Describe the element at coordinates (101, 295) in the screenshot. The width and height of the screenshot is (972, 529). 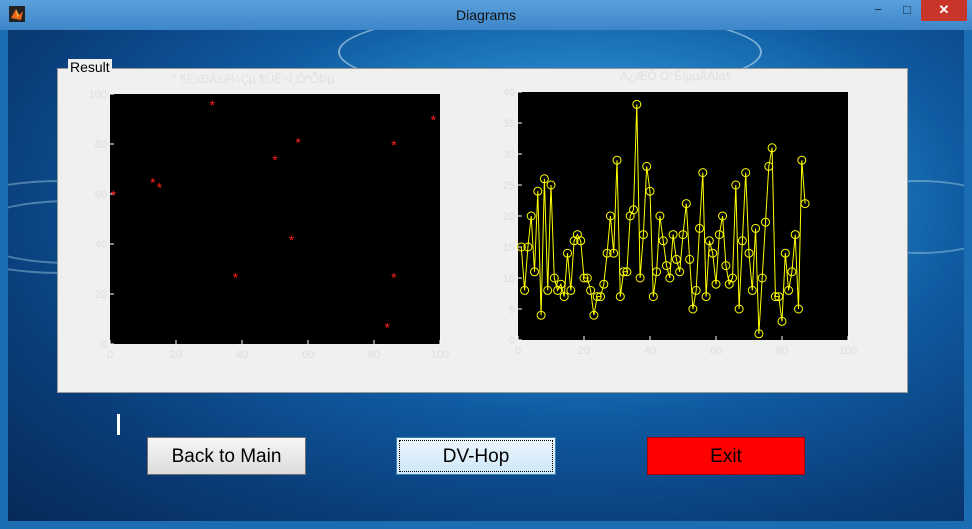
I see `scatter-y-tick-label: 20` at that location.